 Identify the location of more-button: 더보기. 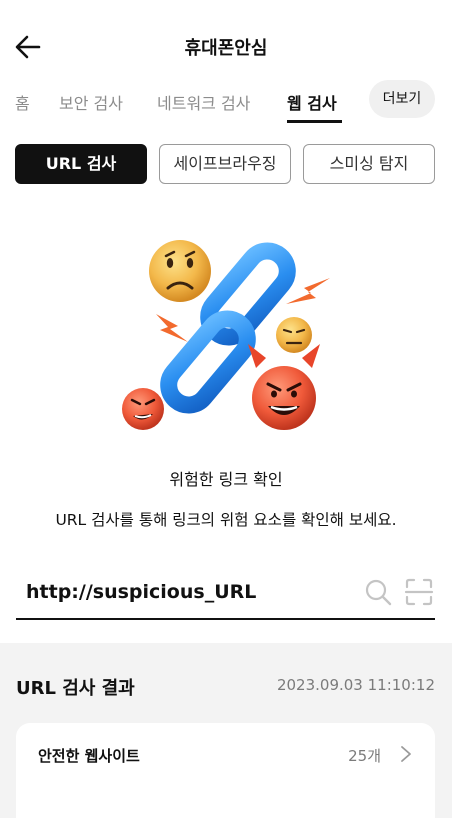
(402, 99).